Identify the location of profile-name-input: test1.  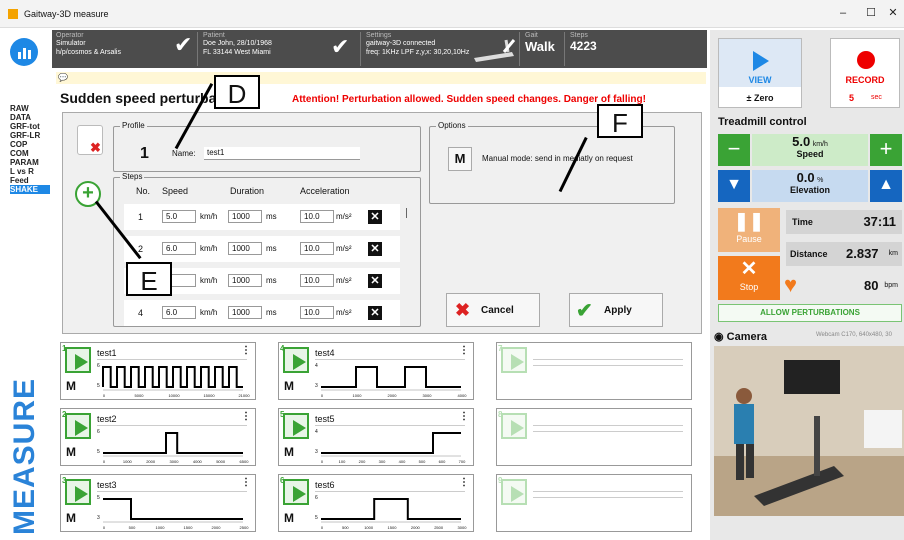
(282, 153).